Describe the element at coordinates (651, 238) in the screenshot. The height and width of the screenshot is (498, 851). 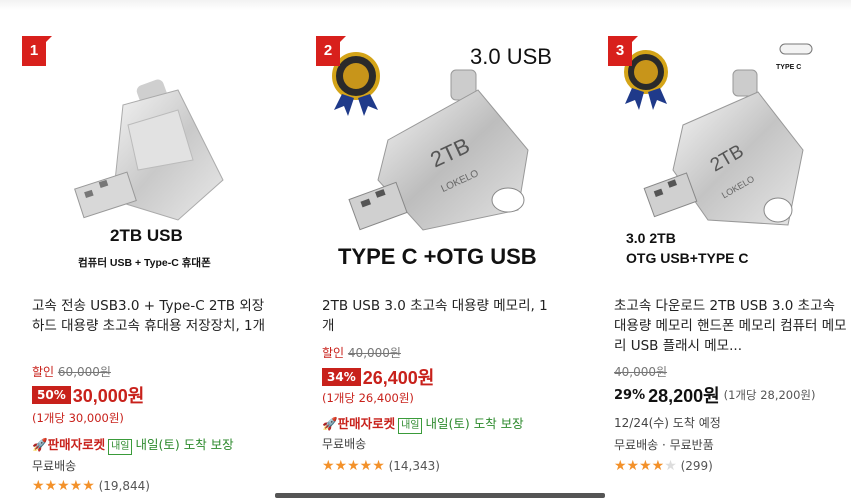
I see `image-caption-main: 3.0 2TB` at that location.